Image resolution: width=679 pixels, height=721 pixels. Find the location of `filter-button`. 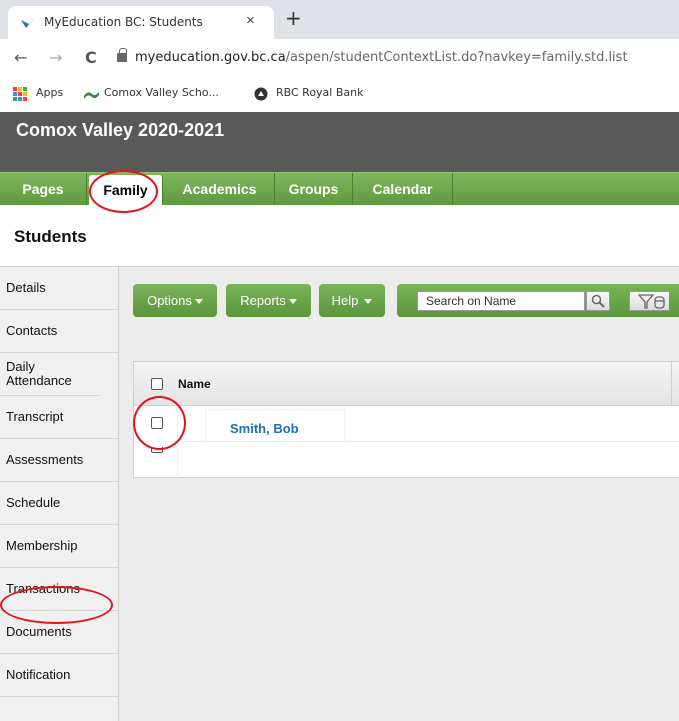

filter-button is located at coordinates (649, 301).